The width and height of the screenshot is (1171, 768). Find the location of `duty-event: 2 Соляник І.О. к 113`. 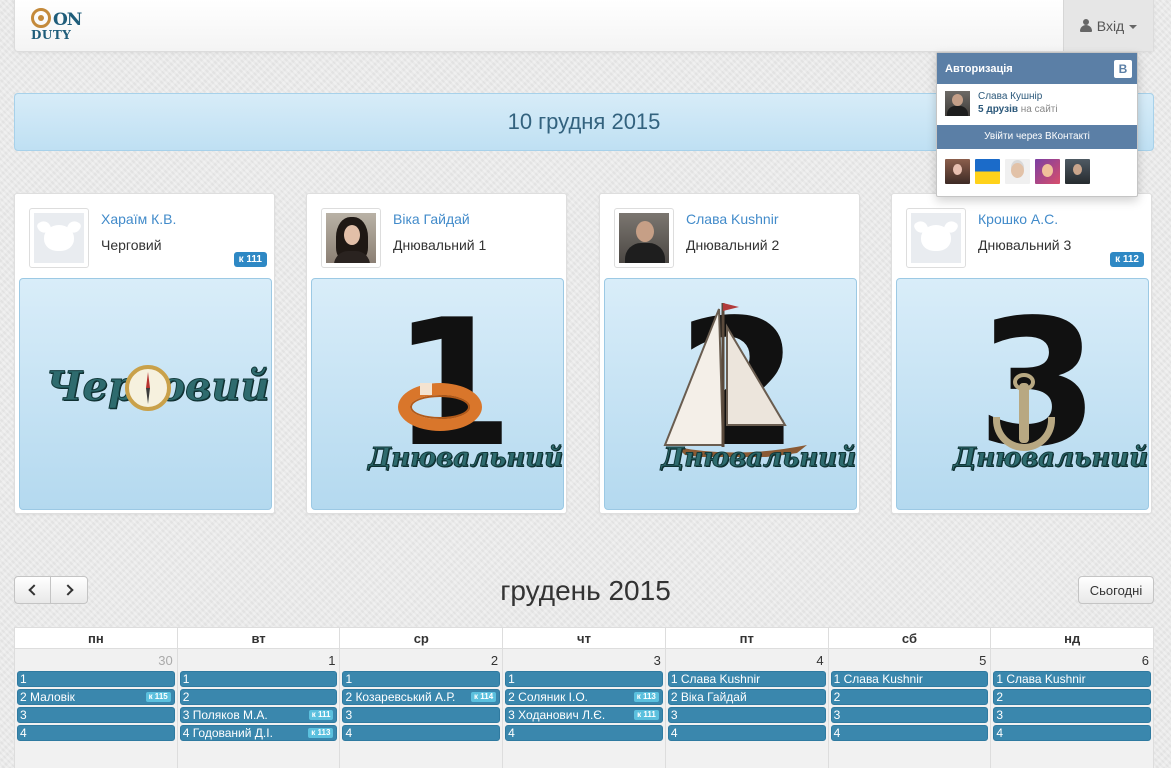

duty-event: 2 Соляник І.О. к 113 is located at coordinates (584, 697).